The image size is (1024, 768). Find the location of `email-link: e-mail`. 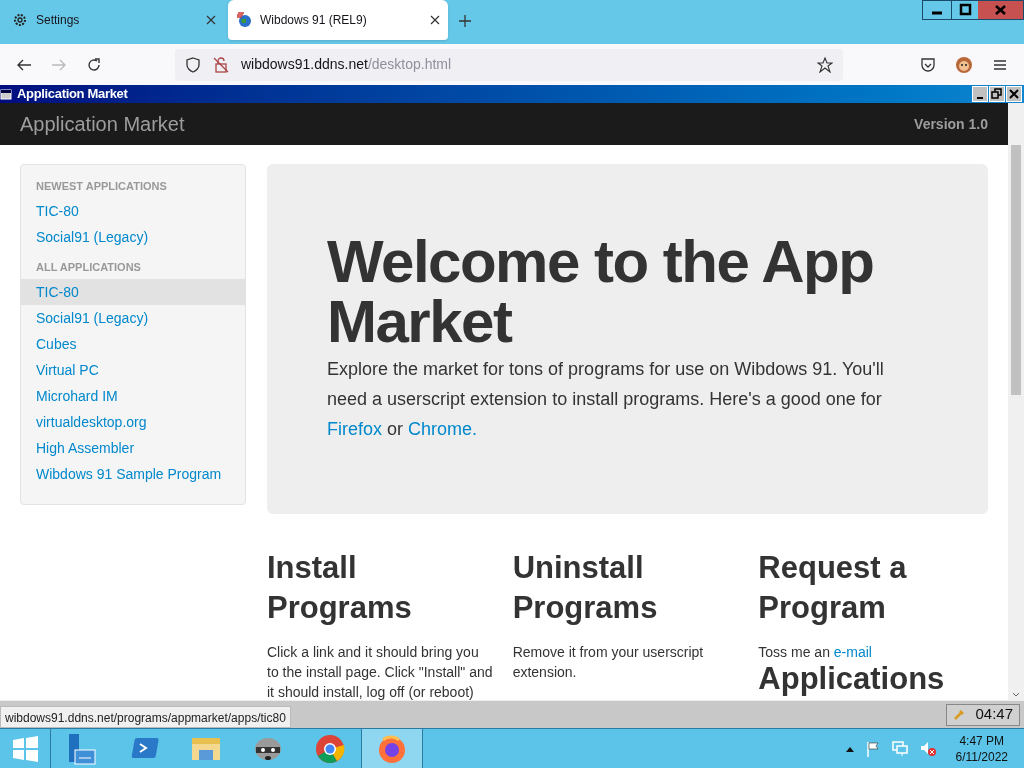

email-link: e-mail is located at coordinates (852, 652).